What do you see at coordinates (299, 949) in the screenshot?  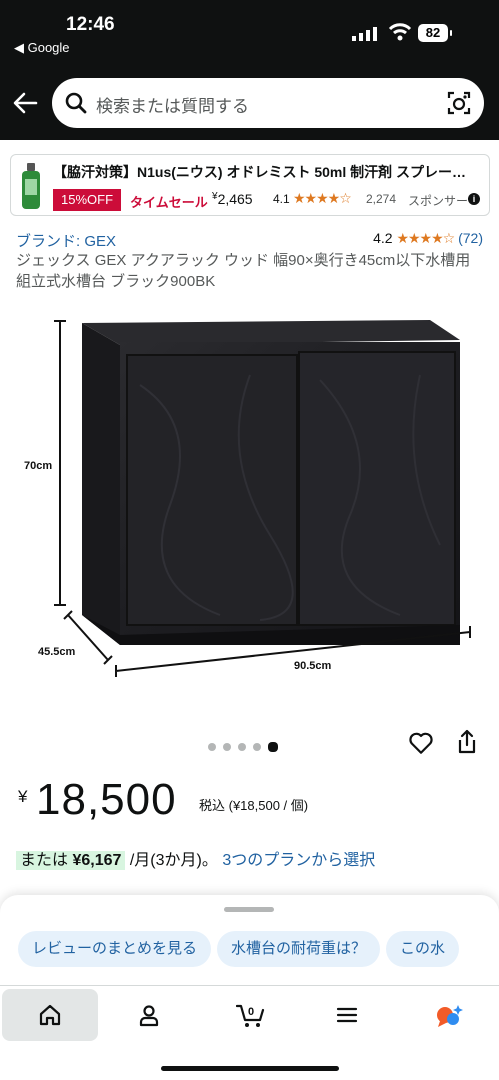 I see `suggestion-chip: 水槽台の耐荷重は？` at bounding box center [299, 949].